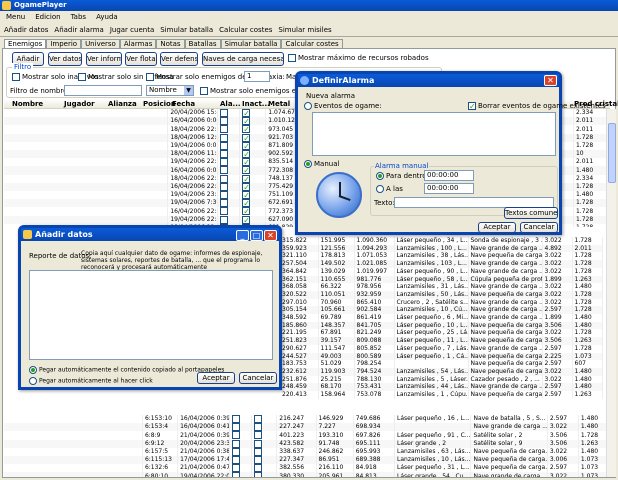 The width and height of the screenshot is (618, 480). What do you see at coordinates (472, 106) in the screenshot?
I see `clear-events-checkbox` at bounding box center [472, 106].